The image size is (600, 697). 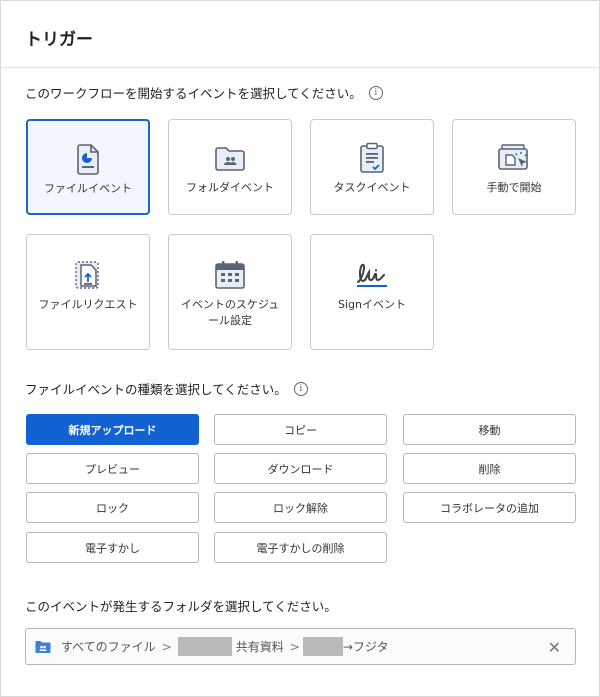 What do you see at coordinates (230, 292) in the screenshot?
I see `card-schedule-event: イベントのスケジュール設定` at bounding box center [230, 292].